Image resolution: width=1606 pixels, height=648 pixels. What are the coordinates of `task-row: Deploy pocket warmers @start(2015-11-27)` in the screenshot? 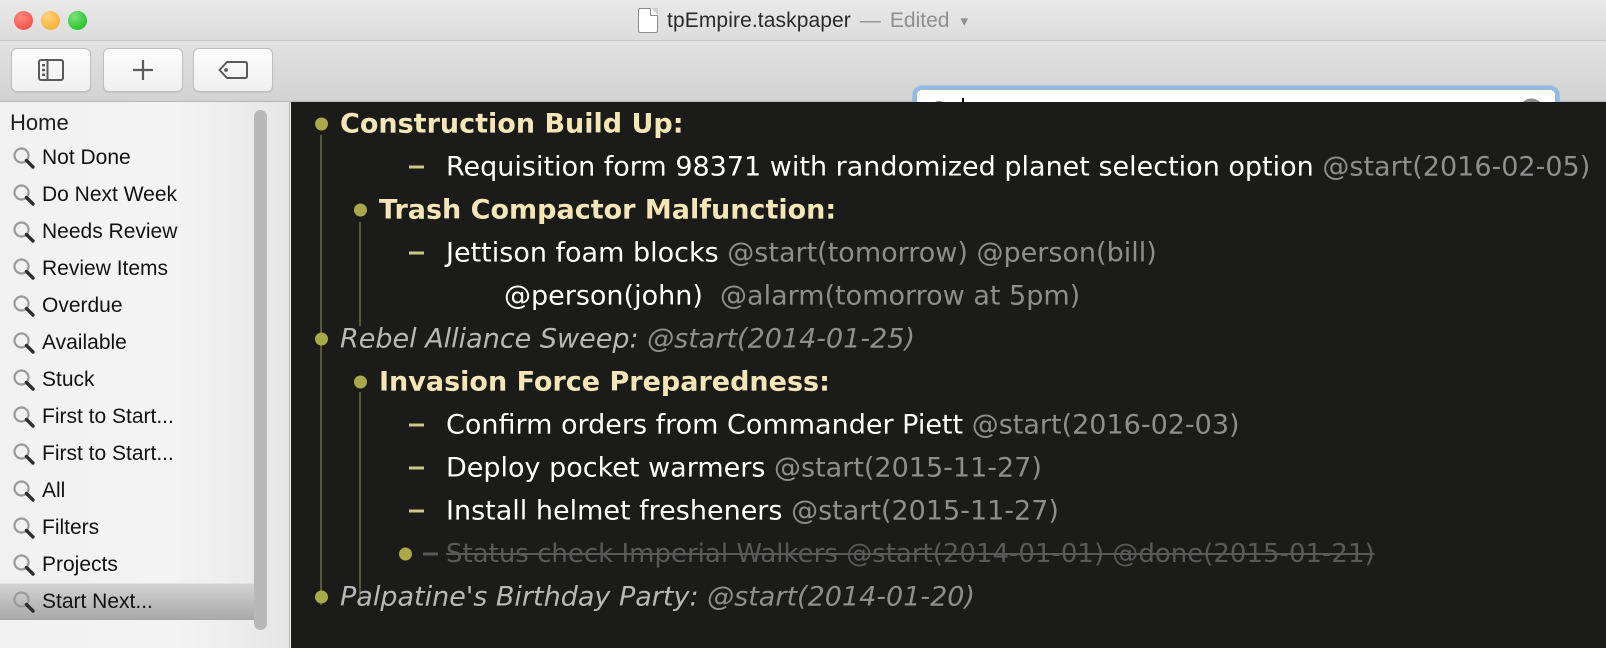 It's located at (948, 467).